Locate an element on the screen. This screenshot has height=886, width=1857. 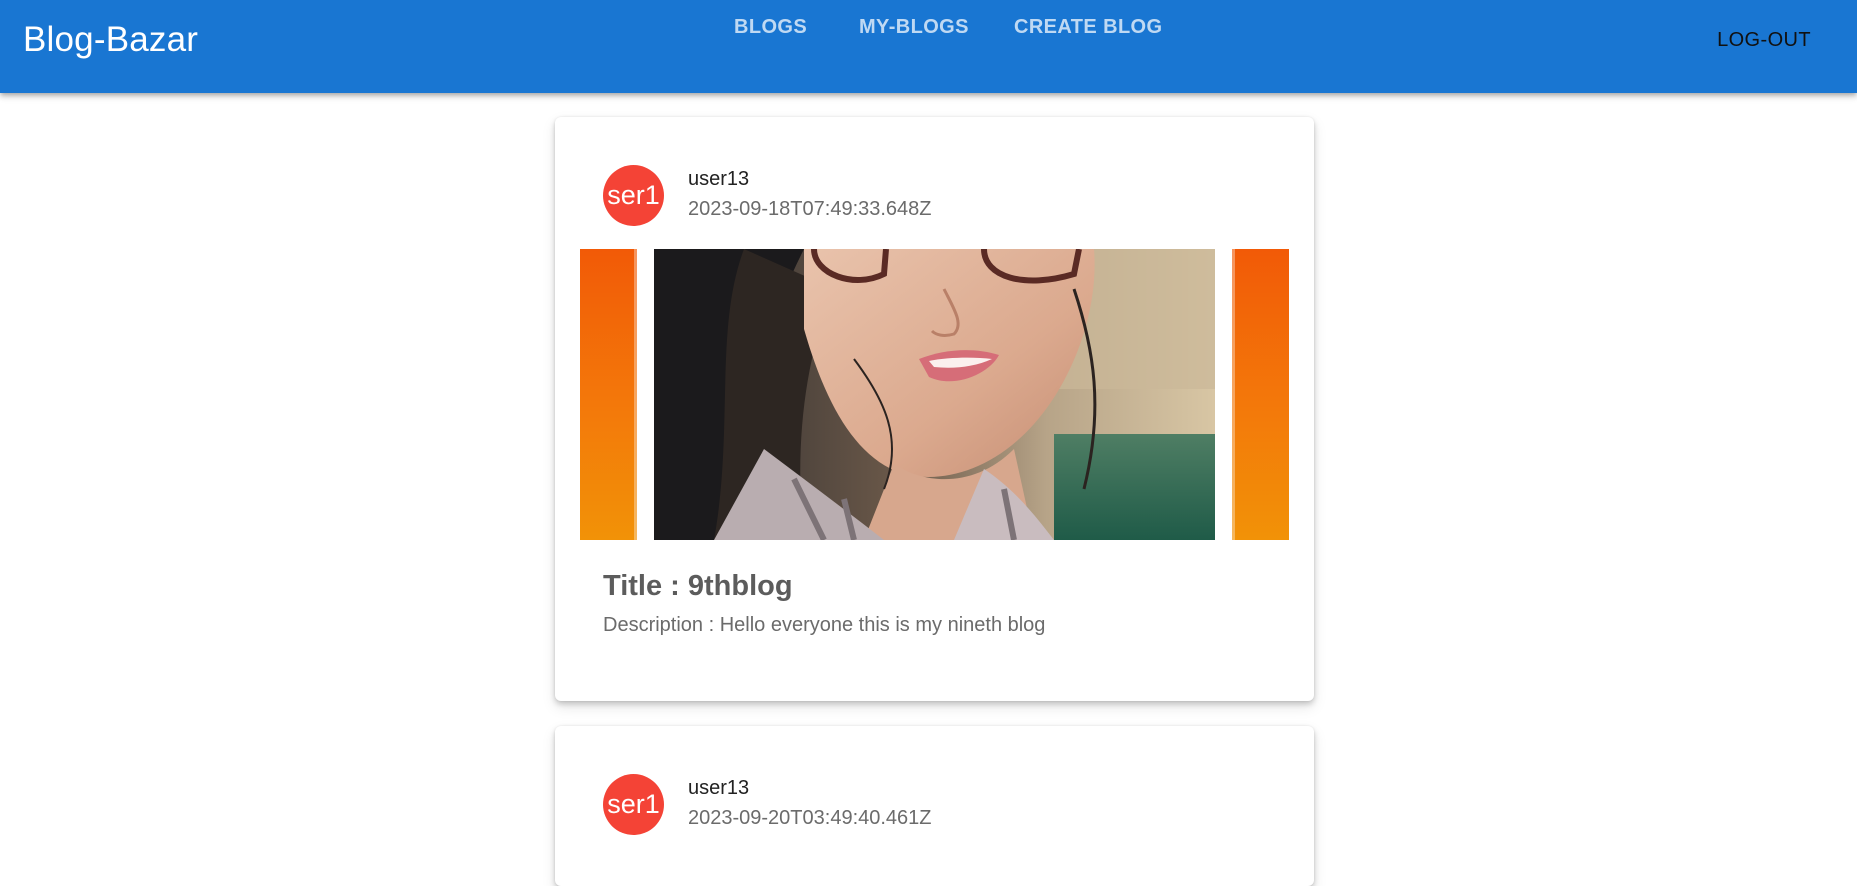
blog-title: Title : 9thblog is located at coordinates (698, 586).